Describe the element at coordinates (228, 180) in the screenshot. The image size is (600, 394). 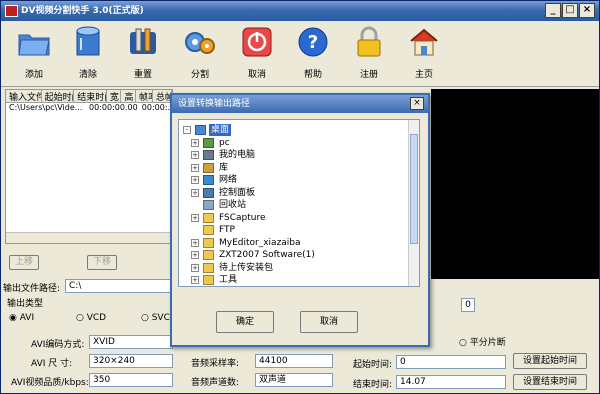
I see `tree-item-label: 网络` at that location.